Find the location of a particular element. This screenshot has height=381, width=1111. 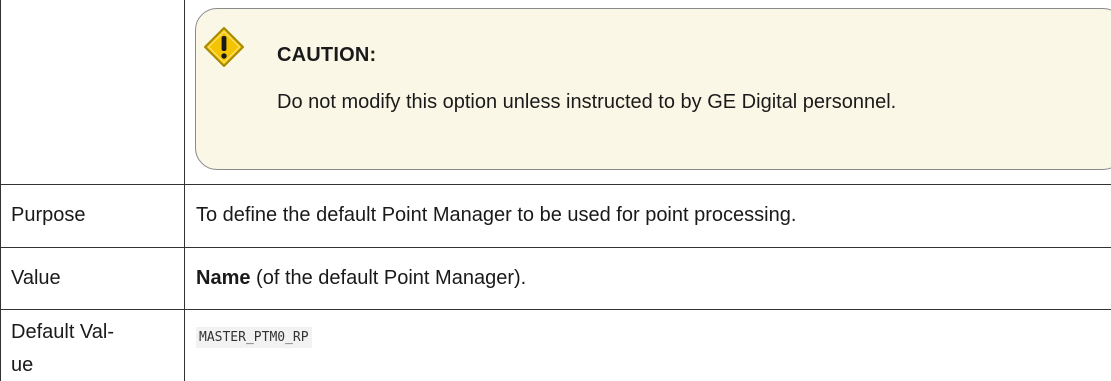

value-label: Value is located at coordinates (36, 278).